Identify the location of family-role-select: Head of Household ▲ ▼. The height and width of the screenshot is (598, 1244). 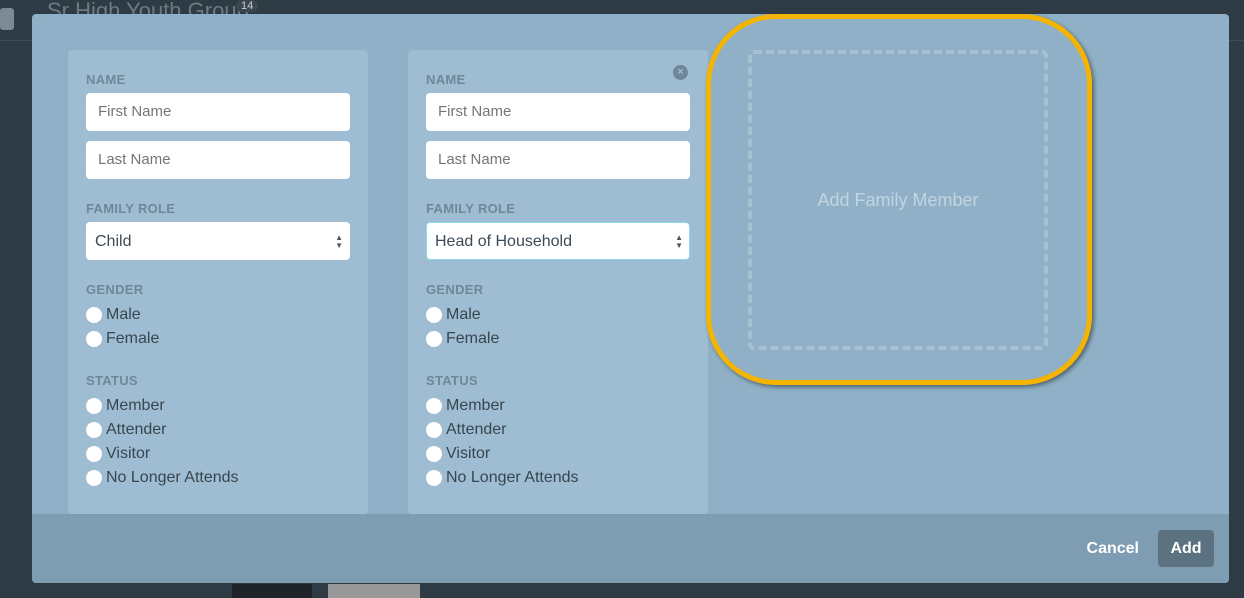
(558, 241).